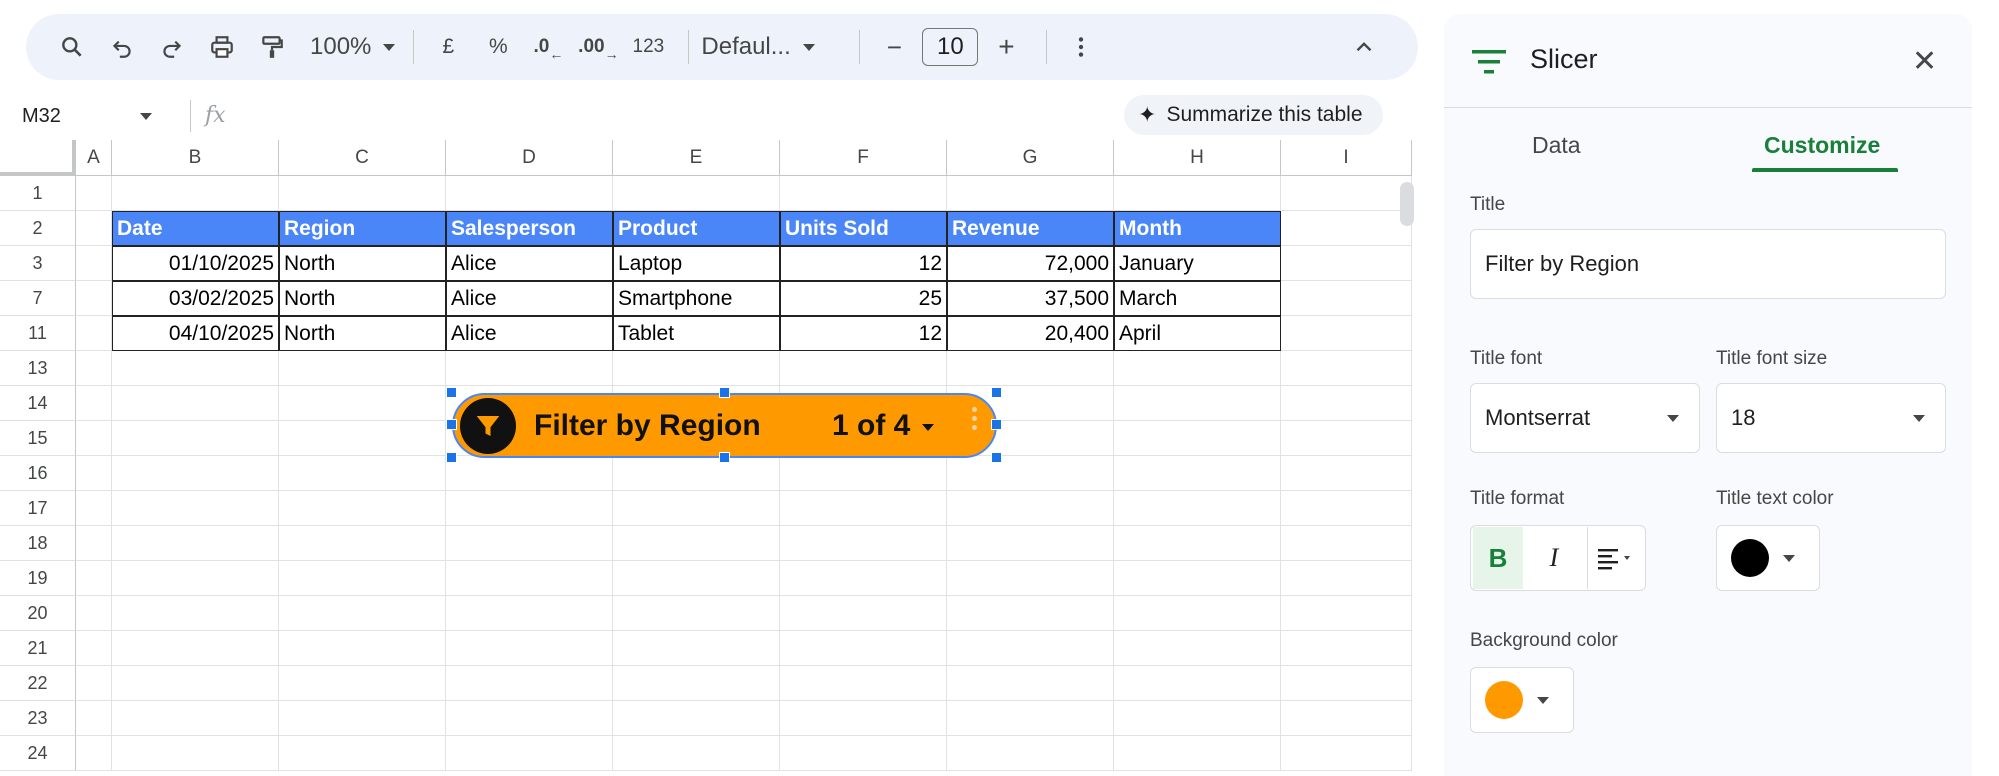  What do you see at coordinates (498, 47) in the screenshot?
I see `percent-format-button: %` at bounding box center [498, 47].